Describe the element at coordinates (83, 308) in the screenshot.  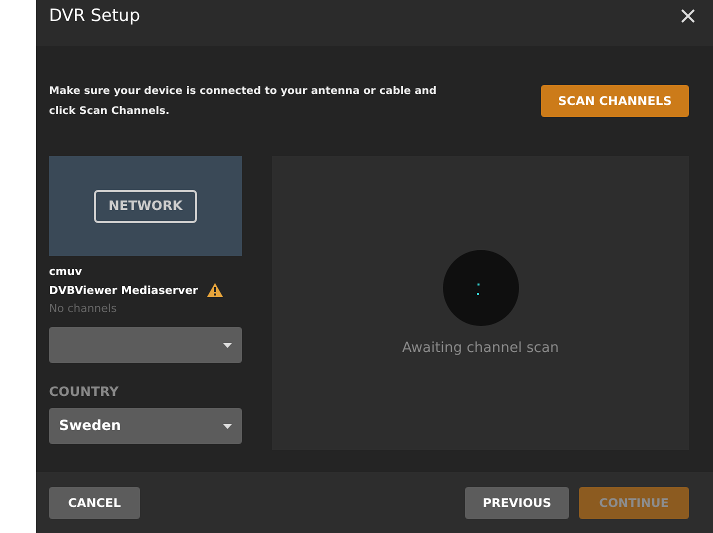
I see `device-status: No channels` at that location.